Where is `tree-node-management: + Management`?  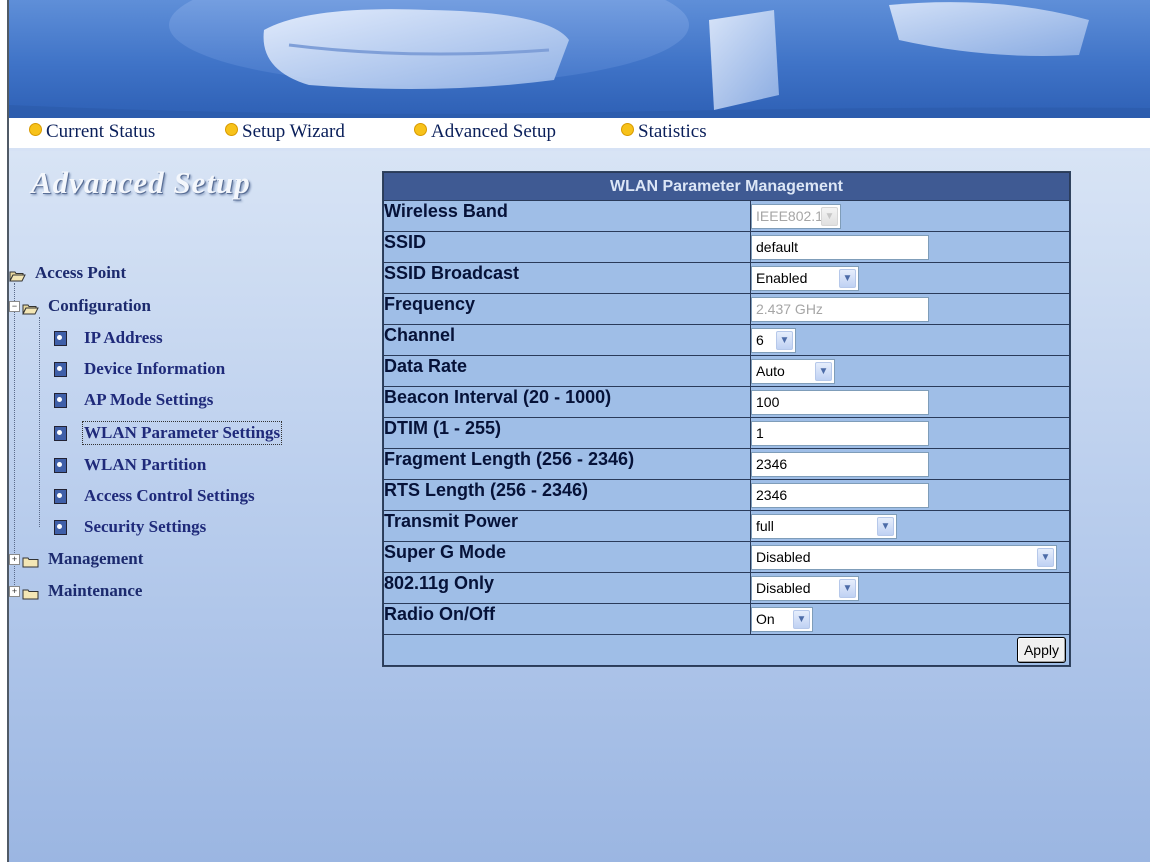
tree-node-management: + Management is located at coordinates (76, 559).